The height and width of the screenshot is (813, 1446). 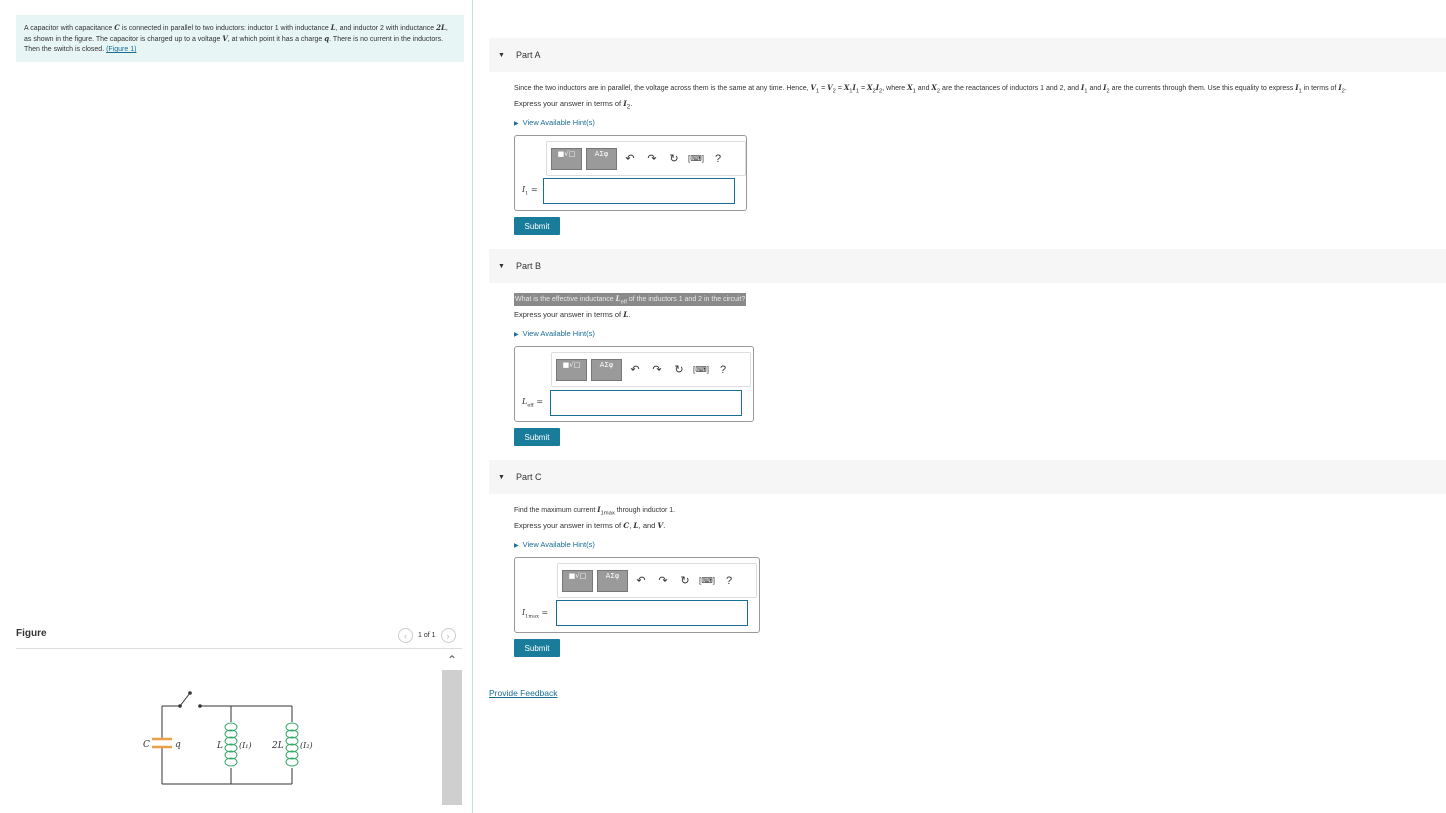 I want to click on next-figure-button: ›, so click(x=448, y=635).